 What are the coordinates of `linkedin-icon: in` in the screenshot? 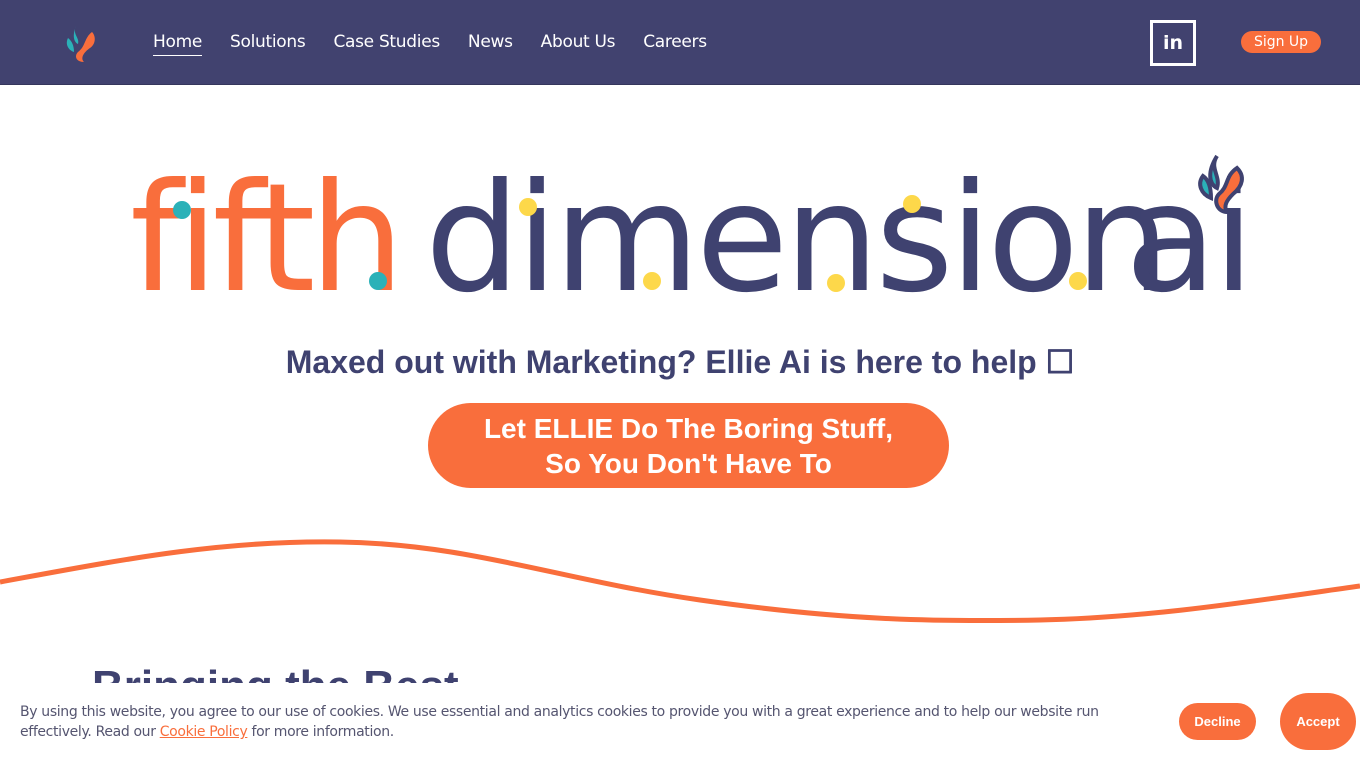 It's located at (1173, 43).